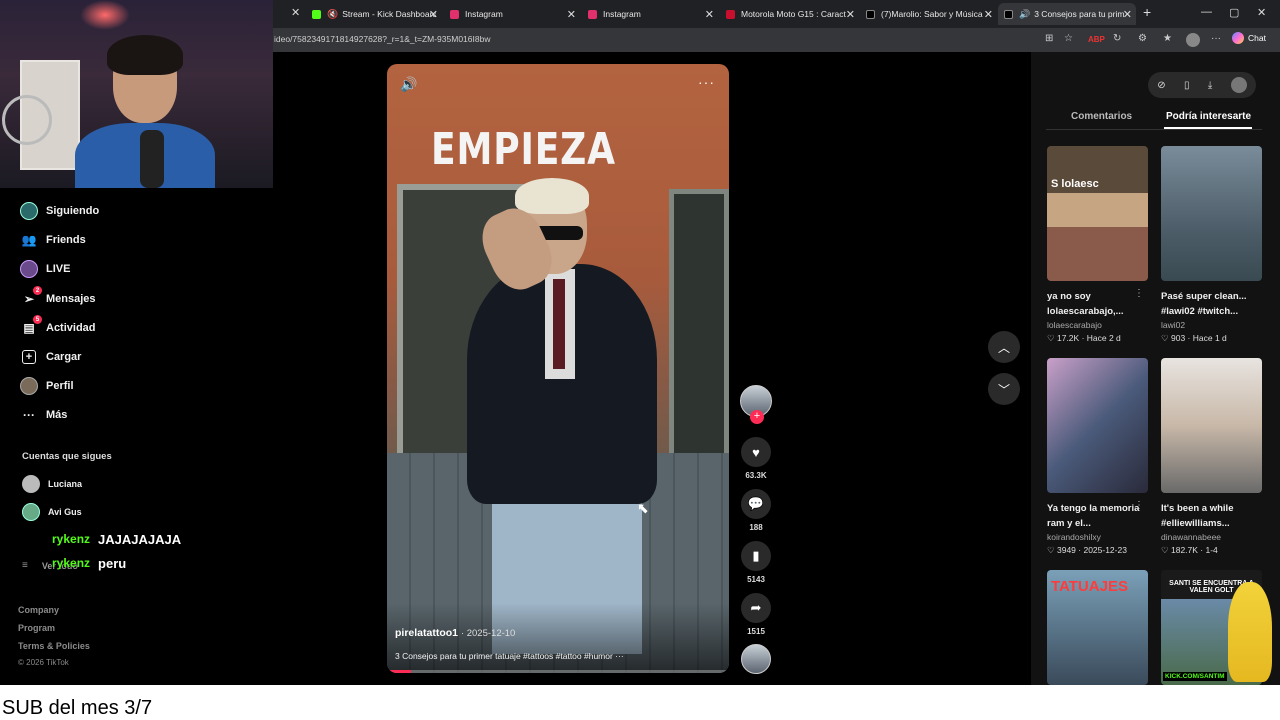 This screenshot has width=1280, height=720. I want to click on video-progress-fill, so click(399, 671).